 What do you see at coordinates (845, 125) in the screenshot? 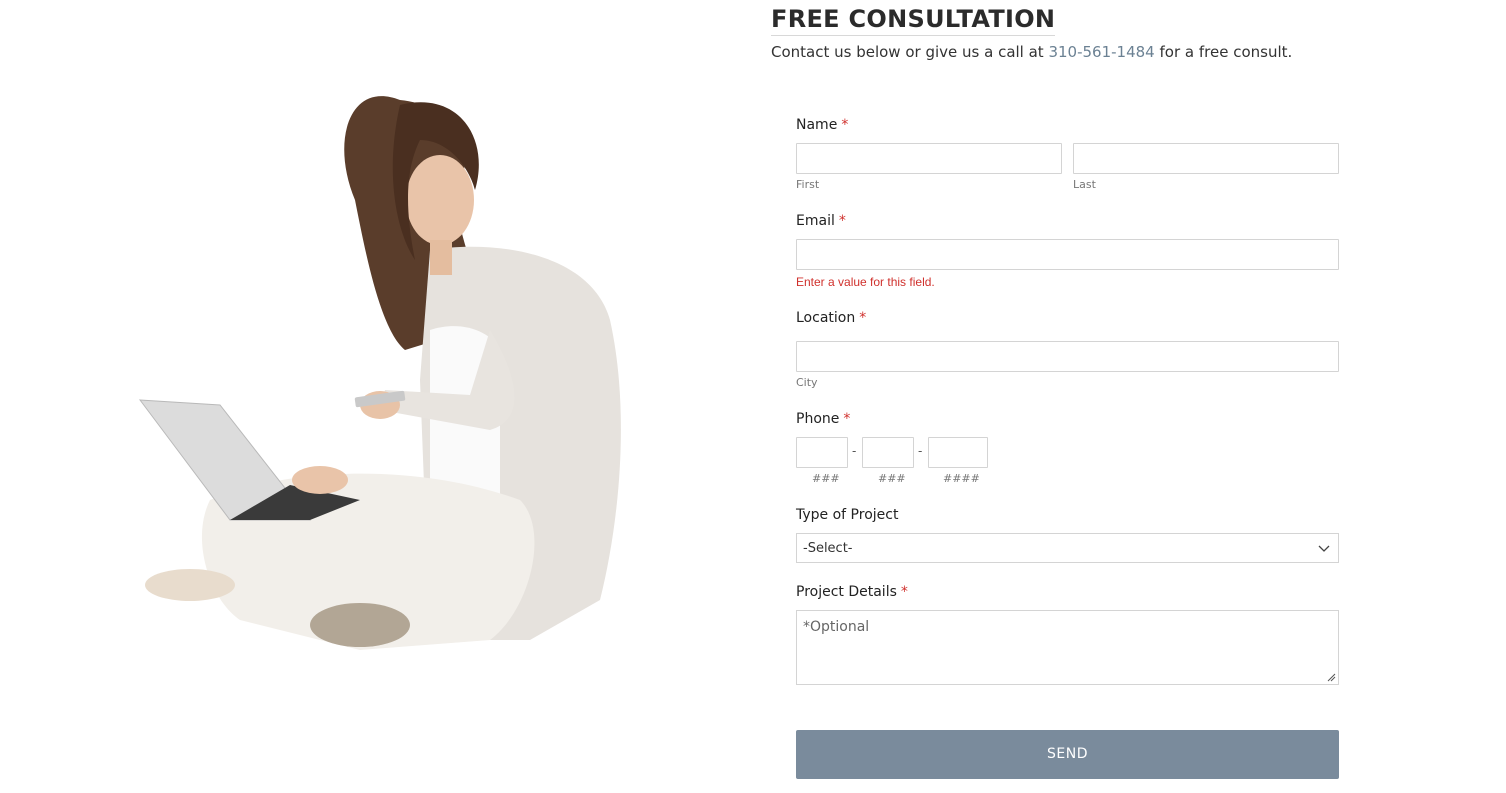
I see `name-required-mark: *` at bounding box center [845, 125].